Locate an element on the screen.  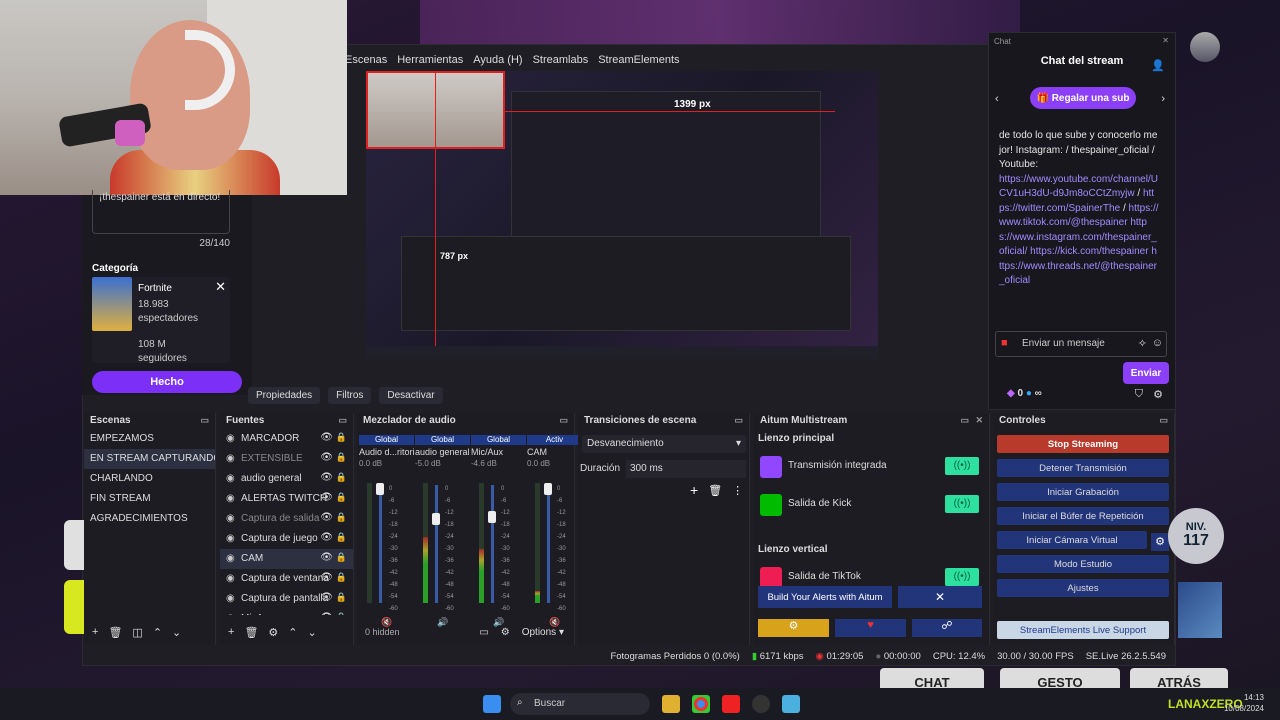
settings-gear-button: ⚙ is located at coordinates (793, 628).